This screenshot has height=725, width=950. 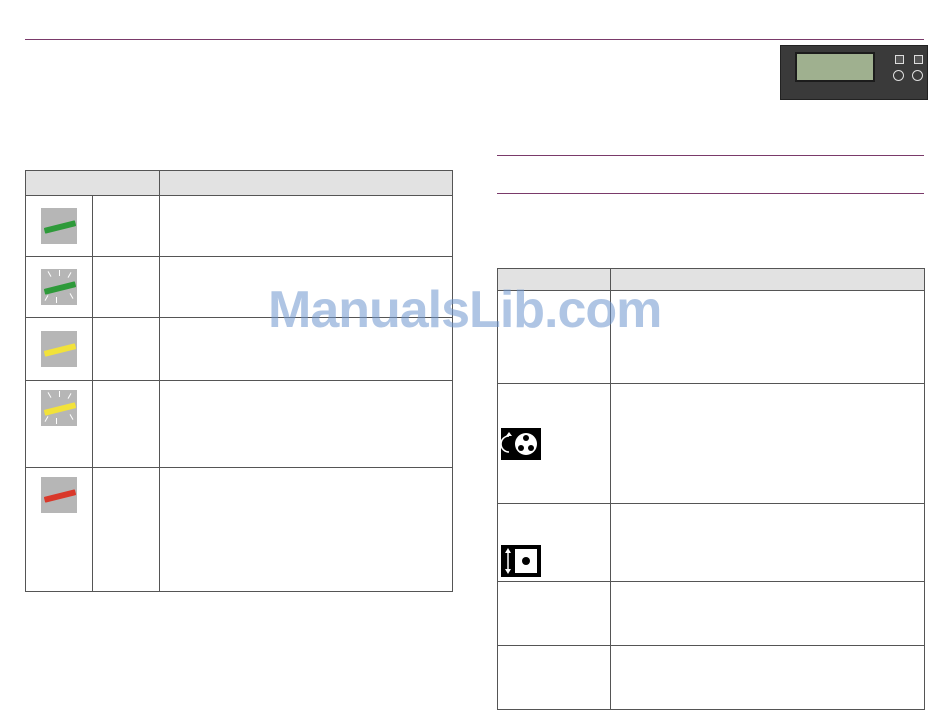 I want to click on red-led-steady-icon, so click(x=59, y=495).